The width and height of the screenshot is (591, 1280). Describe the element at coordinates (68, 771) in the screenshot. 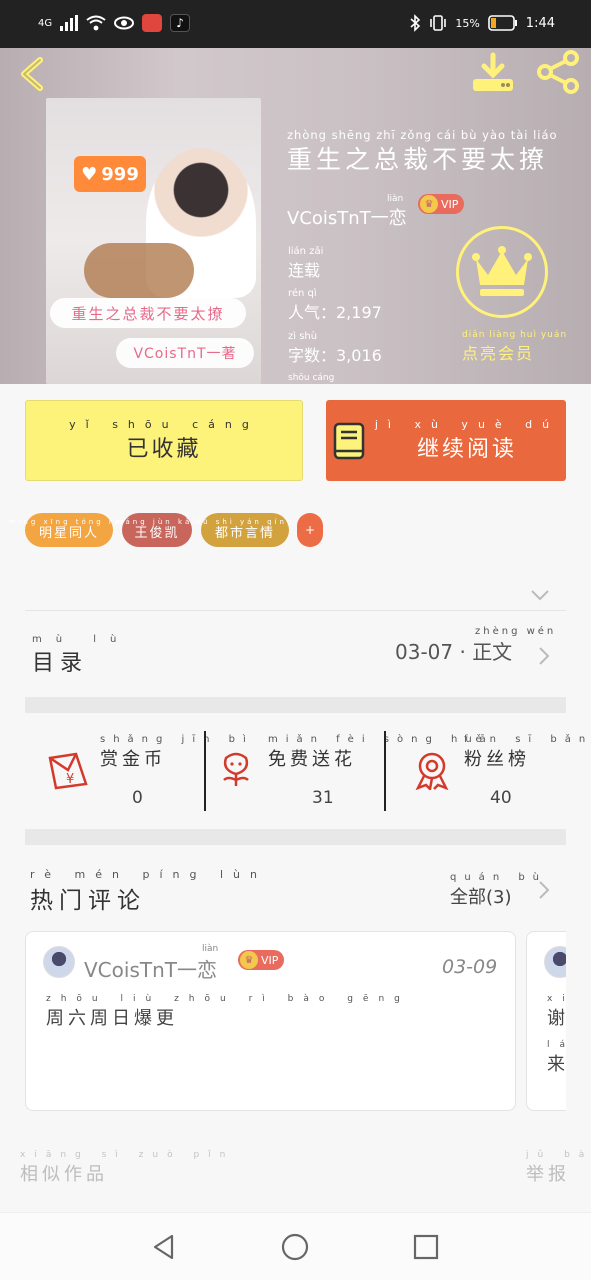

I see `red-envelope-icon: ¥` at that location.